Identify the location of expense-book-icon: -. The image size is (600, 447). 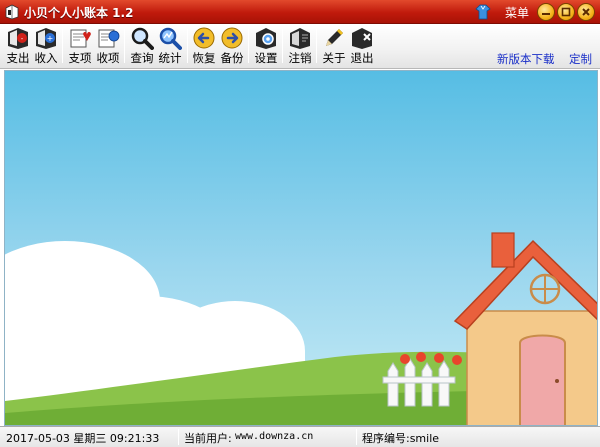
(18, 38).